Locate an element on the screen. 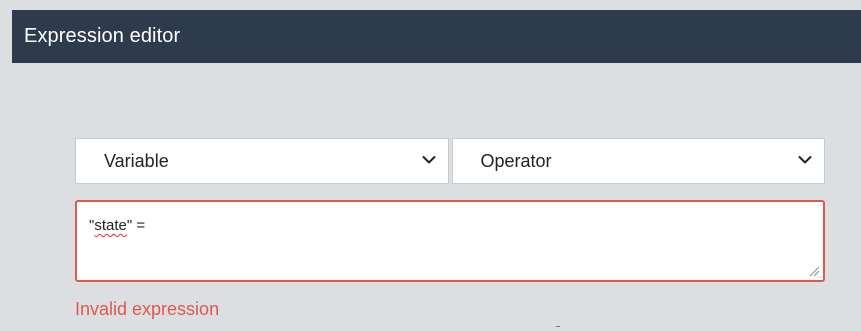 This screenshot has height=331, width=861. error-message: Invalid expression is located at coordinates (147, 309).